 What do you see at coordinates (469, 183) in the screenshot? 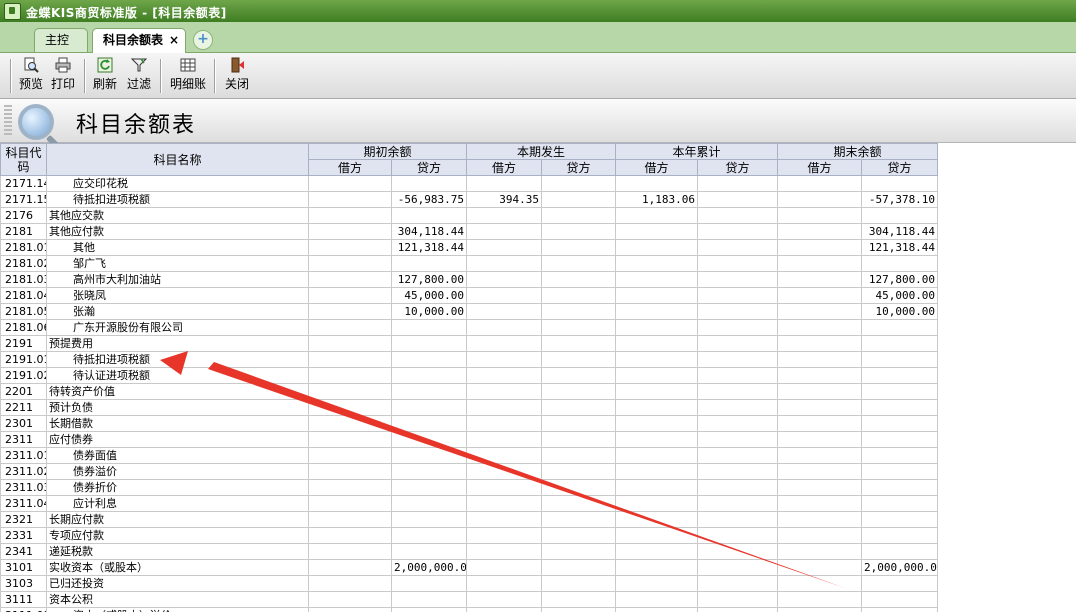
I see `table-row: 2171.14 应交印花税` at bounding box center [469, 183].